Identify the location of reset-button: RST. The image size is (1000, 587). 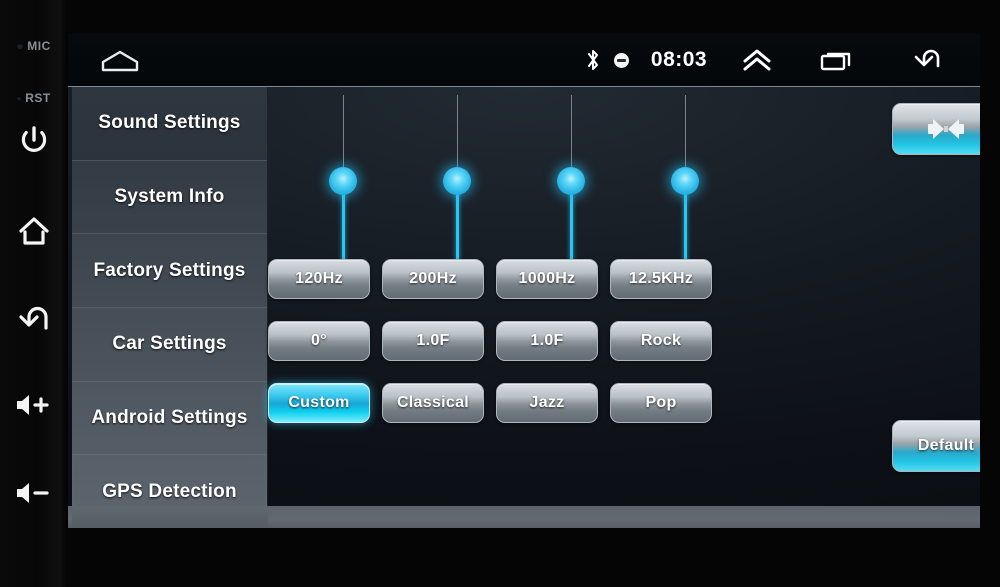
(34, 98).